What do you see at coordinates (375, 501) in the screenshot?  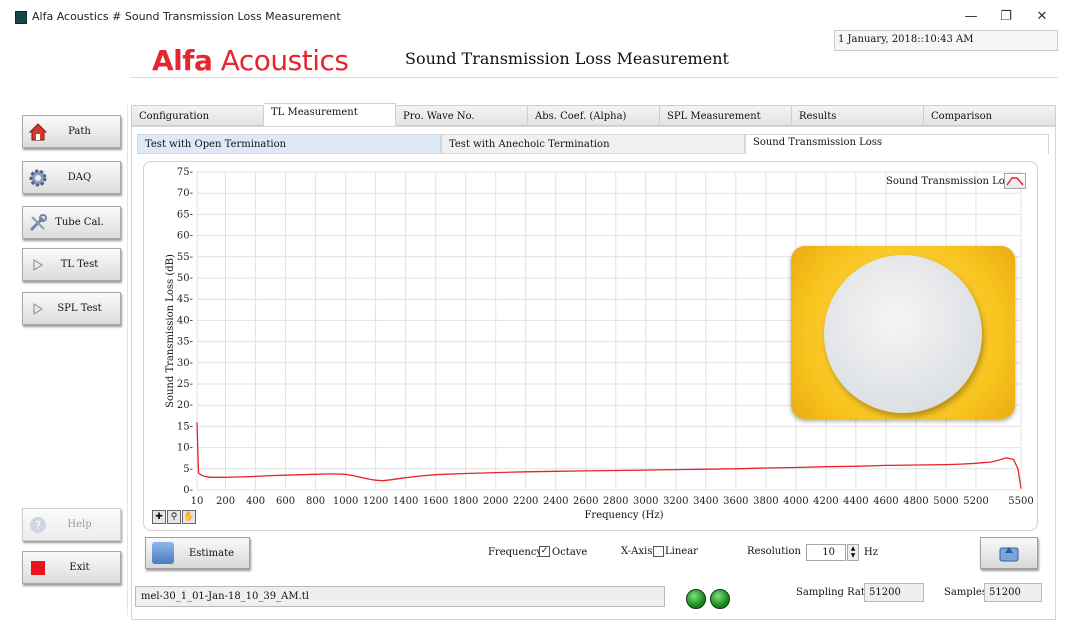 I see `x-tick-label: 1200` at bounding box center [375, 501].